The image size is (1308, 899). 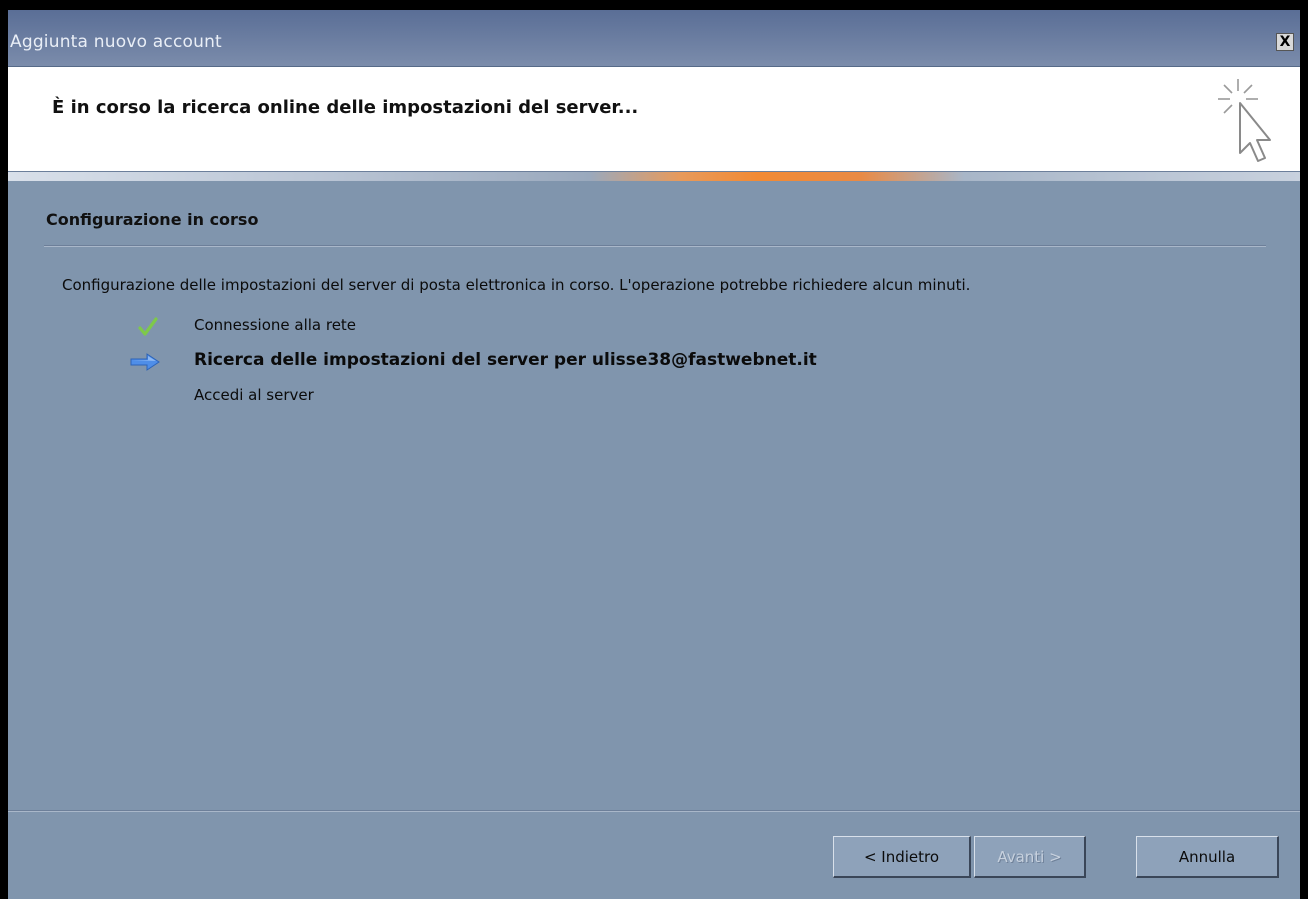 I want to click on header-accent-stripe, so click(x=654, y=176).